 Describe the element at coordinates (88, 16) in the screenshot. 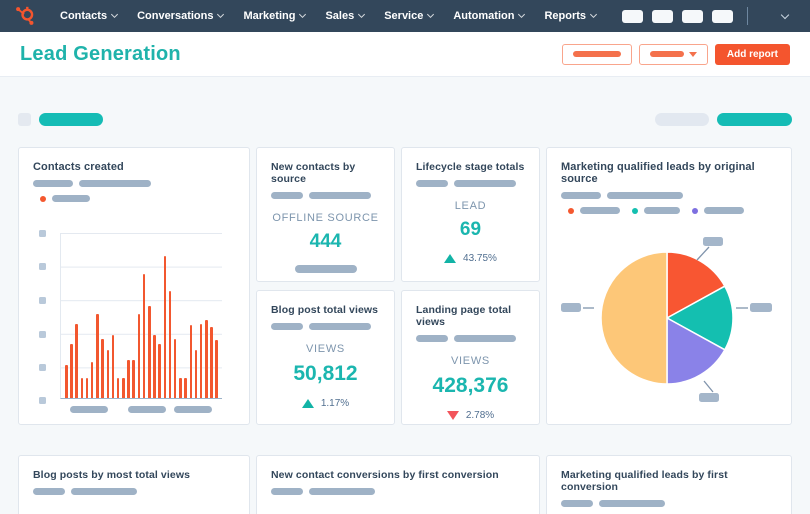

I see `nav-contacts: Contacts` at that location.